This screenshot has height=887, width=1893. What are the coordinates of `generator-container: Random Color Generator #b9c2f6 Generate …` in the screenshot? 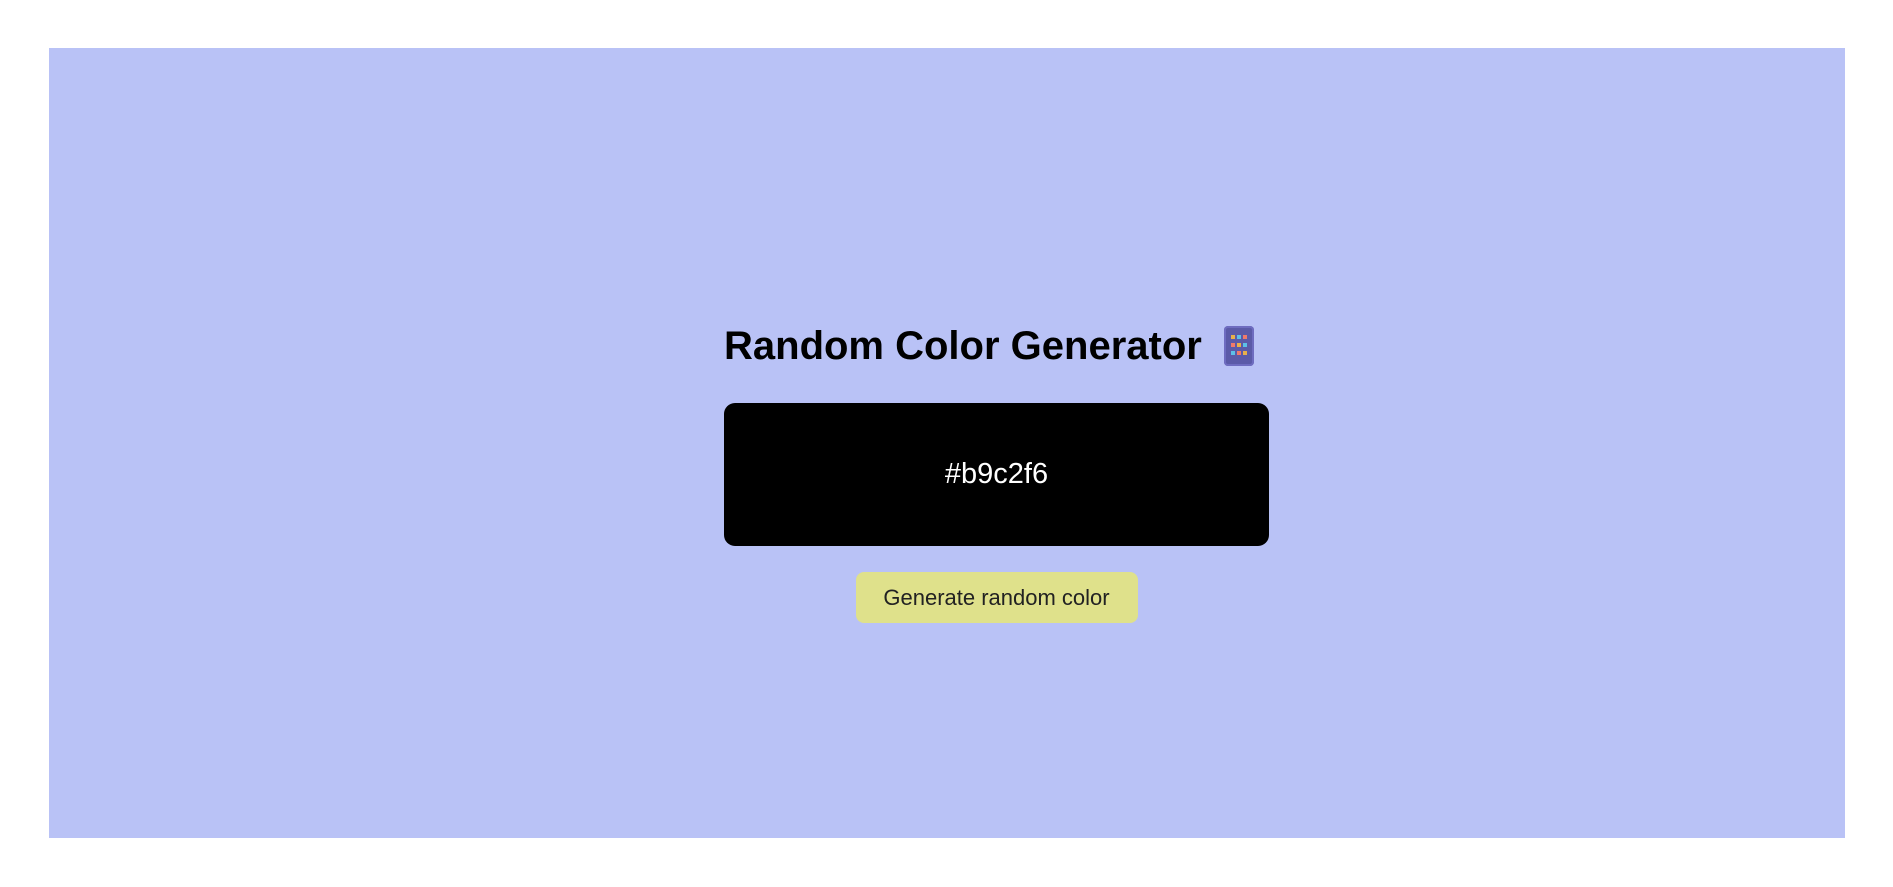 It's located at (996, 469).